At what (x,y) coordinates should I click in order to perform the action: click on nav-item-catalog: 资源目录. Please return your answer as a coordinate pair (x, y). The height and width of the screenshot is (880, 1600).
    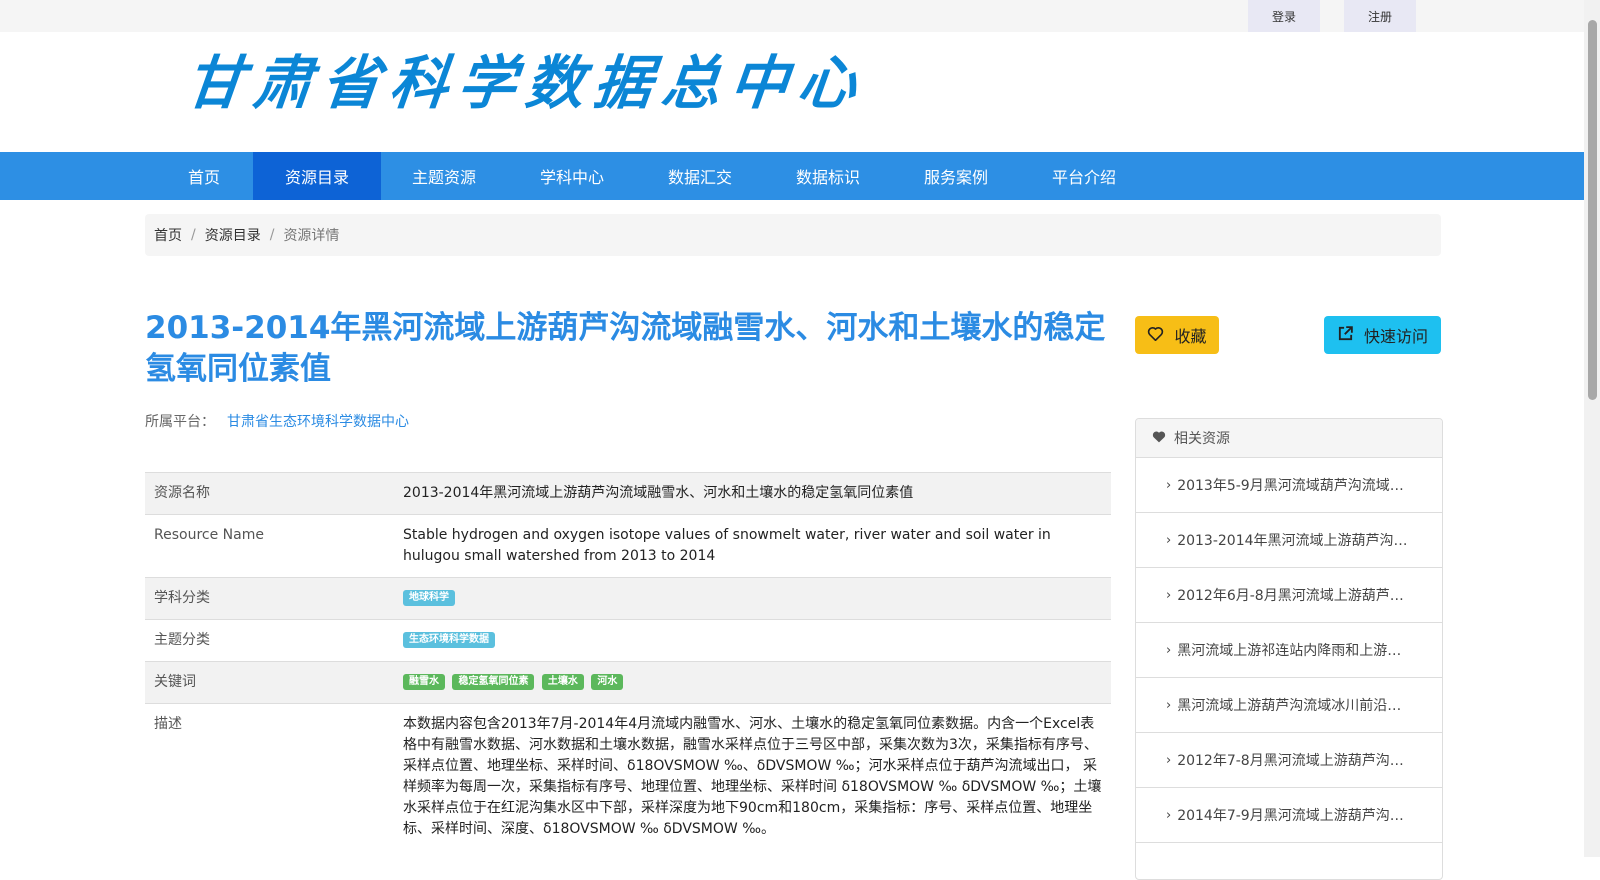
    Looking at the image, I should click on (317, 176).